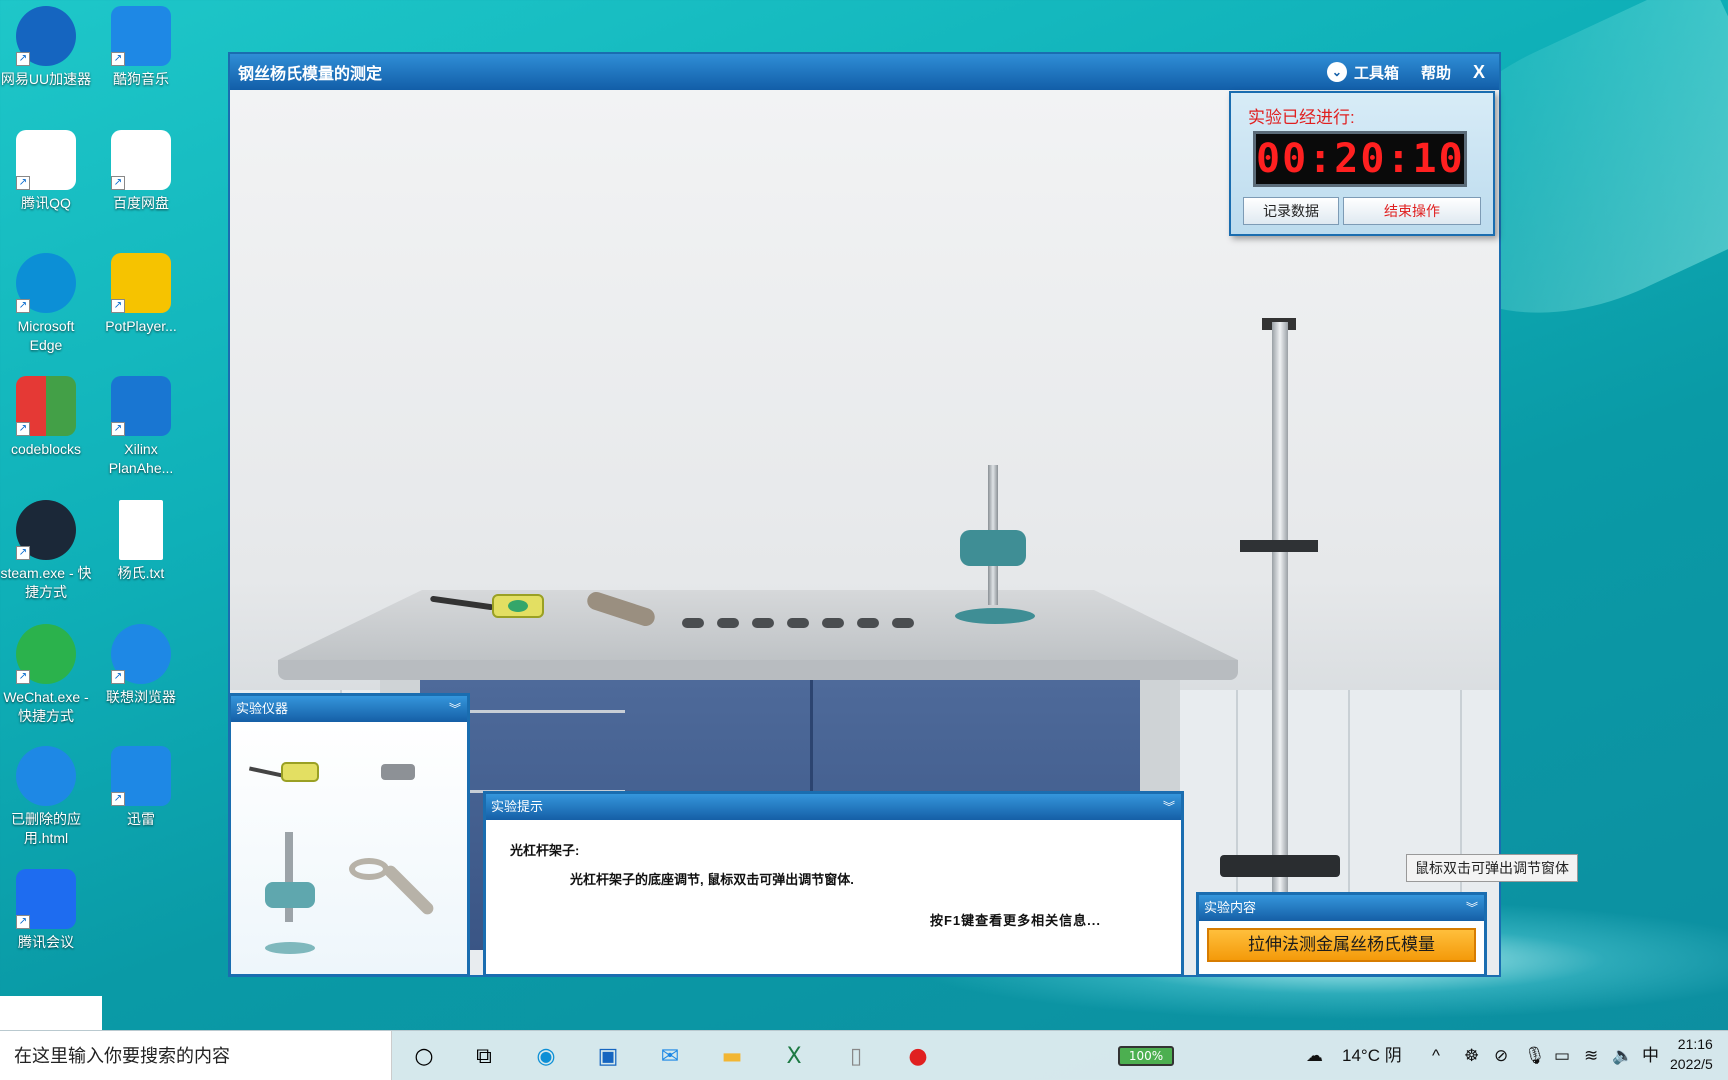 The image size is (1728, 1080). I want to click on deleted-app-icon, so click(46, 776).